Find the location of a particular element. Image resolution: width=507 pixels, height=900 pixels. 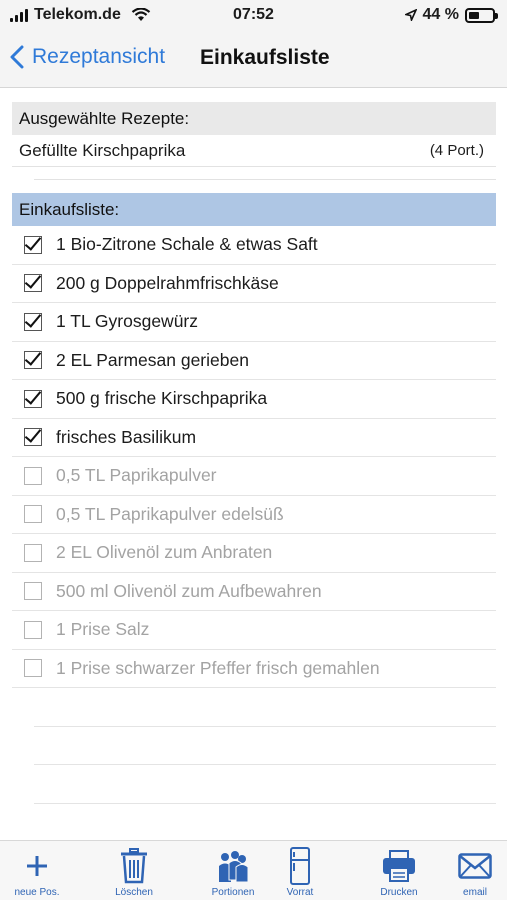

shopping-item-label: 0,5 TL Paprikapulver is located at coordinates (136, 475).